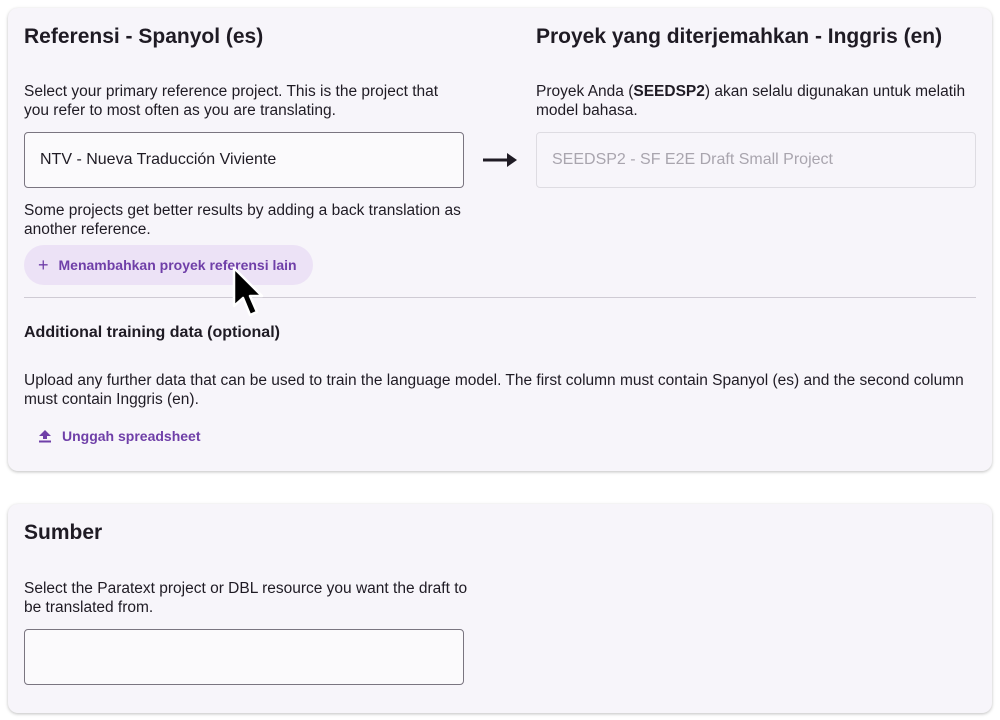 This screenshot has height=720, width=1000. Describe the element at coordinates (63, 532) in the screenshot. I see `source-title: Sumber` at that location.